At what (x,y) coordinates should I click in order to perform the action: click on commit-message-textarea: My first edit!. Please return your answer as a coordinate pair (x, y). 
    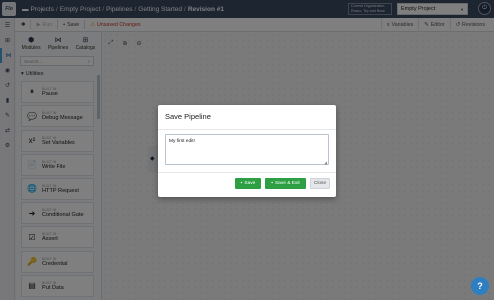
    Looking at the image, I should click on (247, 149).